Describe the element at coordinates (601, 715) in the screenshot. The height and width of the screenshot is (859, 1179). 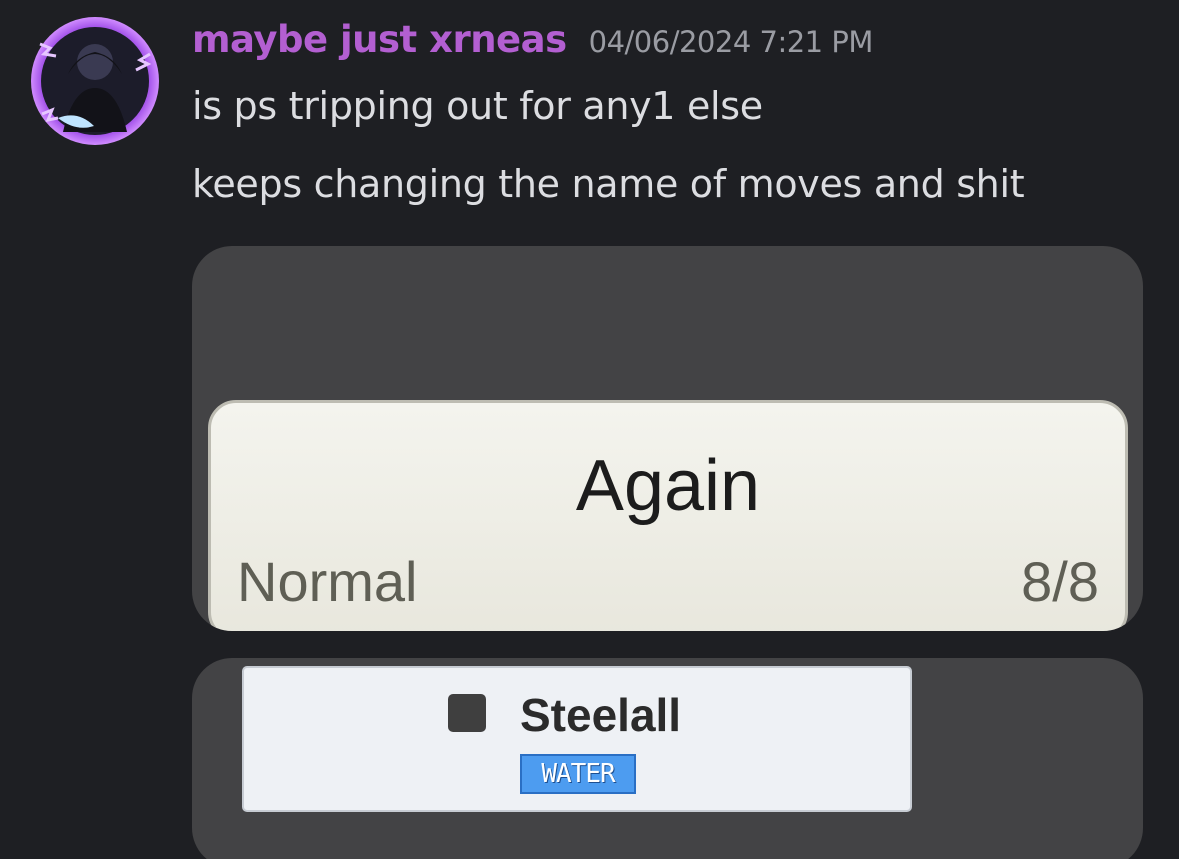
I see `pokemon-name: Steelall` at that location.